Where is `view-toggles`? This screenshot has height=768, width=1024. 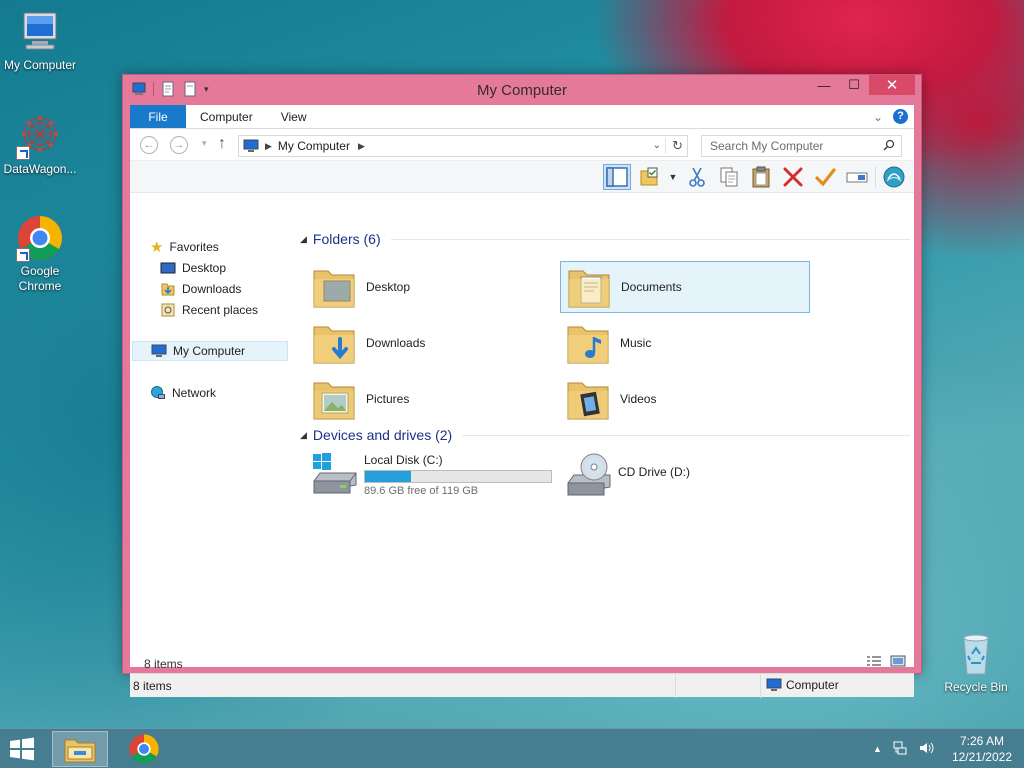 view-toggles is located at coordinates (886, 662).